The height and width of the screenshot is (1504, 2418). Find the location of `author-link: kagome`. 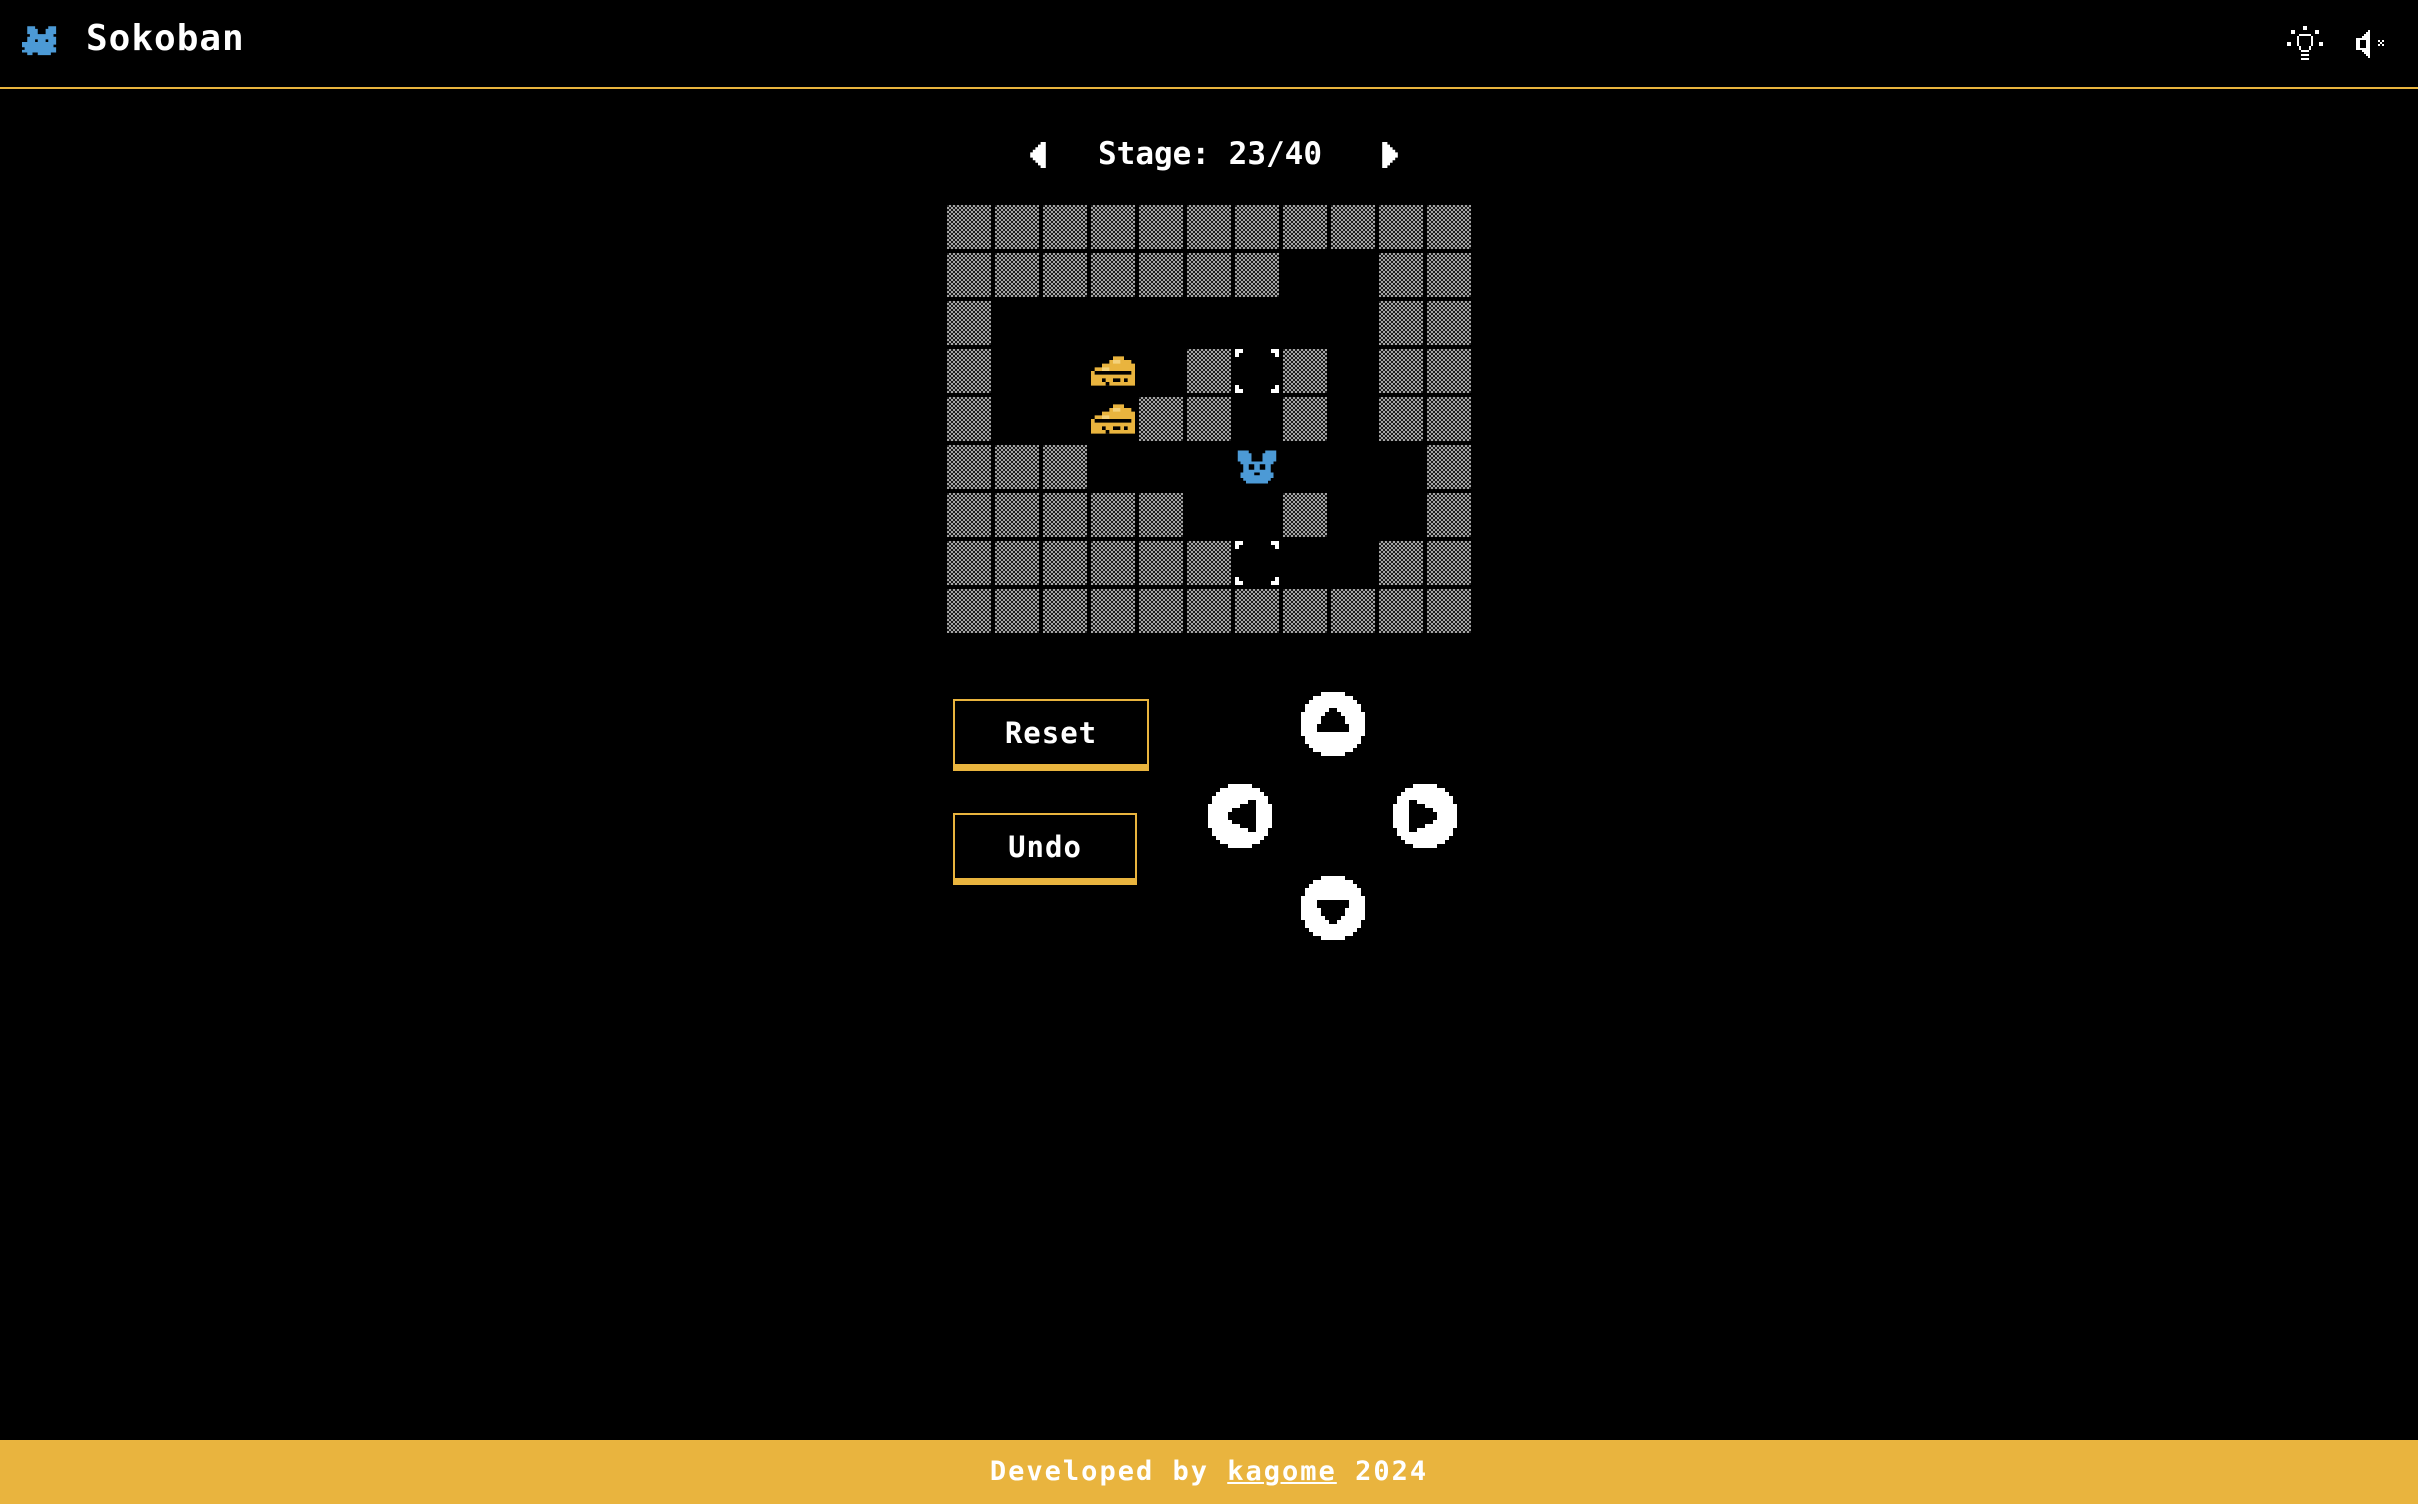

author-link: kagome is located at coordinates (1282, 1471).